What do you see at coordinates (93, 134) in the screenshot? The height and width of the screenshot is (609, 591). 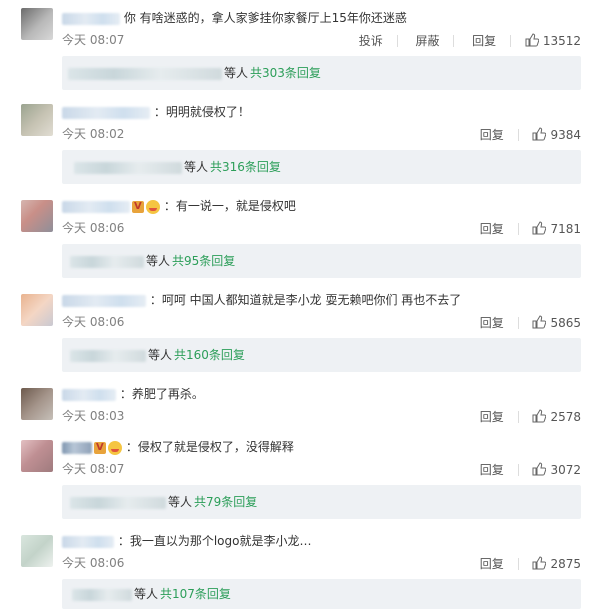 I see `comment-time: 今天 08:02` at bounding box center [93, 134].